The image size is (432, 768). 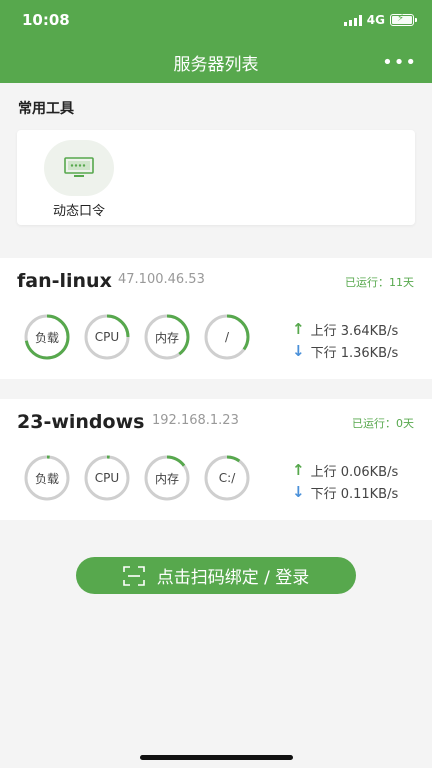 What do you see at coordinates (137, 478) in the screenshot?
I see `server-gauges: 负载 CPU 内存 C:/` at bounding box center [137, 478].